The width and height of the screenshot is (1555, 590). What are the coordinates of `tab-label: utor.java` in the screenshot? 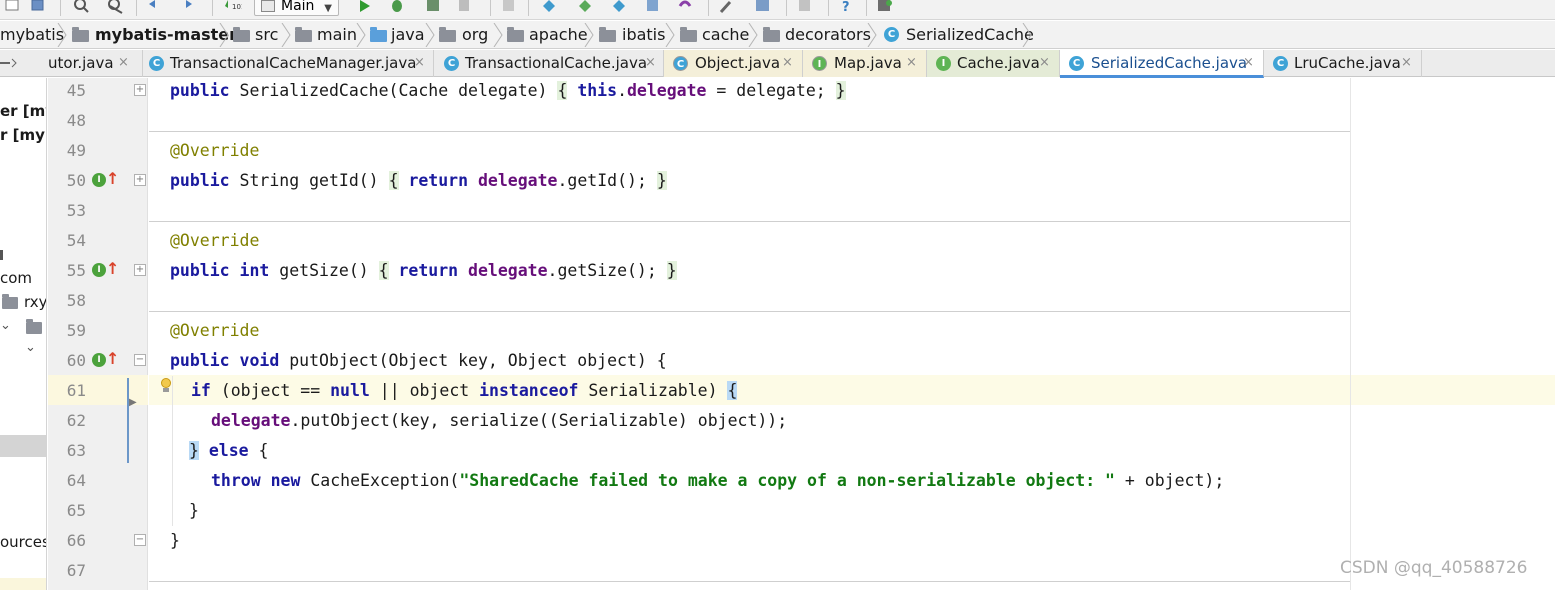 It's located at (81, 63).